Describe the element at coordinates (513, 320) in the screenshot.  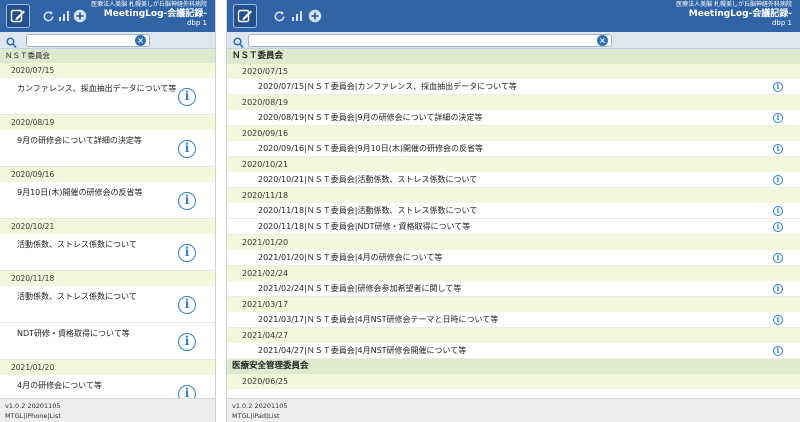
I see `list-item: 2021/03/17|ＮＳＴ委員会|4月NST研修会テーマと日時について等 i` at that location.